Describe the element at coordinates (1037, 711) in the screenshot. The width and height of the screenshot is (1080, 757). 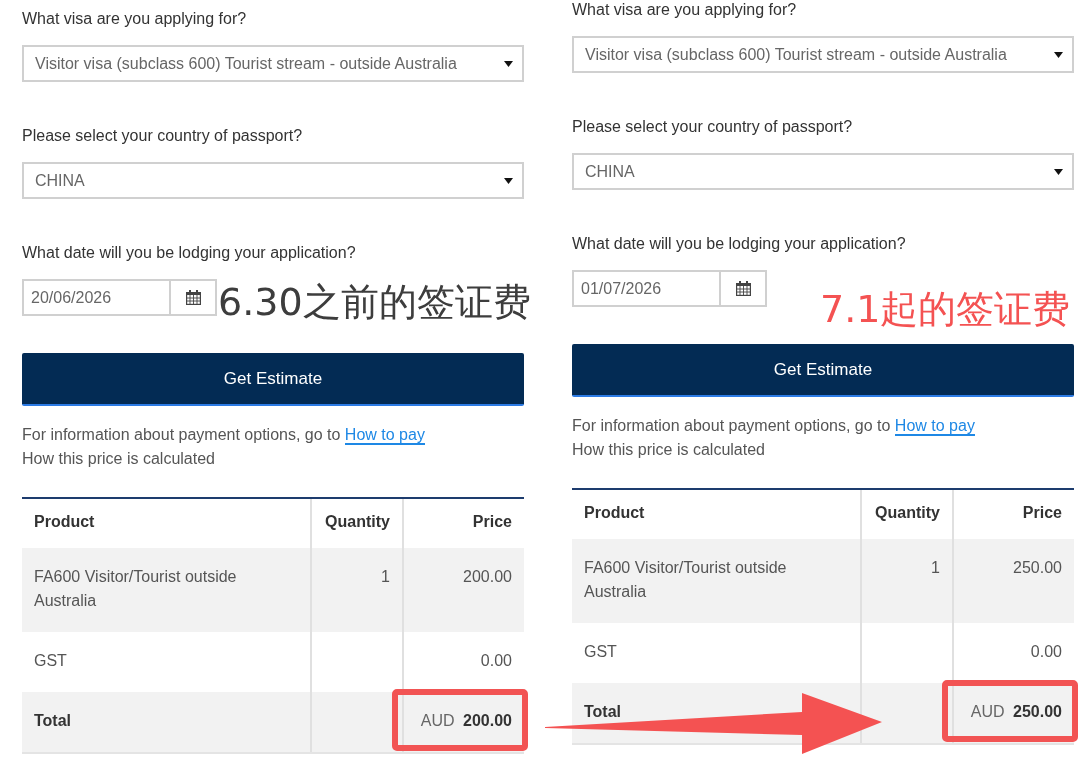
I see `total-amount: 250.00` at that location.